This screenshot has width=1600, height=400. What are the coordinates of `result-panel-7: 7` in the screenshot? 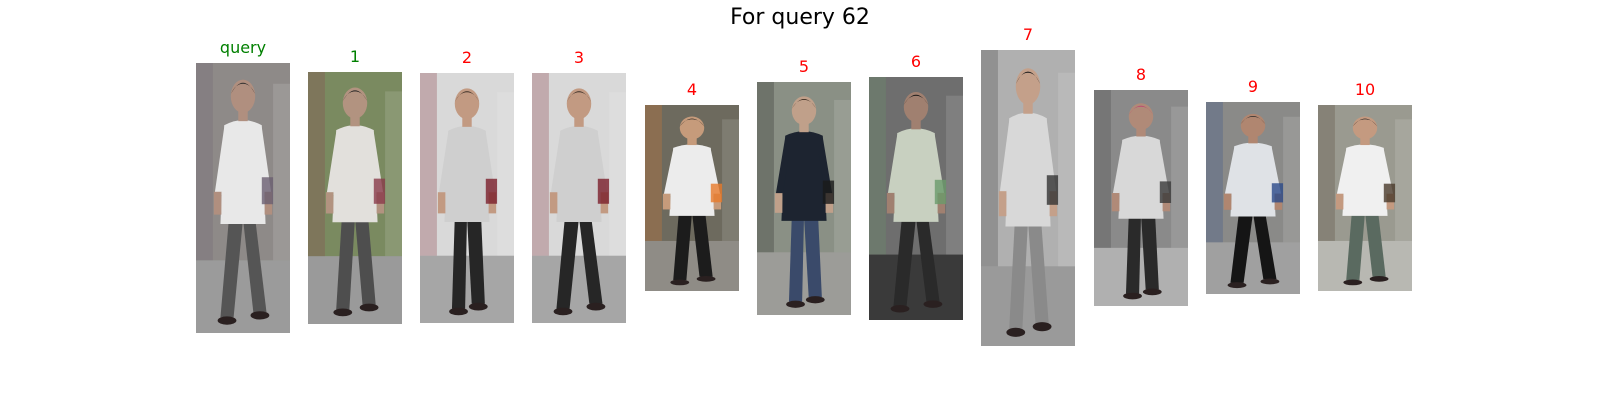 It's located at (1028, 186).